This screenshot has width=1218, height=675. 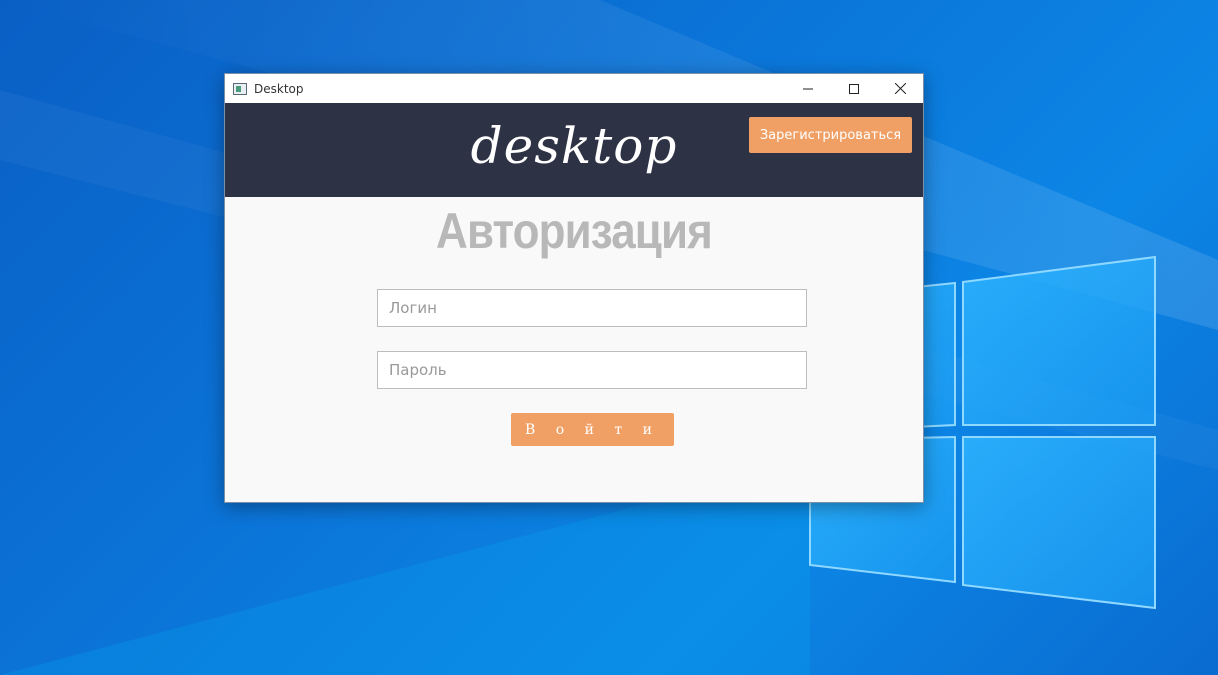 I want to click on login-button: В о й т и, so click(x=592, y=429).